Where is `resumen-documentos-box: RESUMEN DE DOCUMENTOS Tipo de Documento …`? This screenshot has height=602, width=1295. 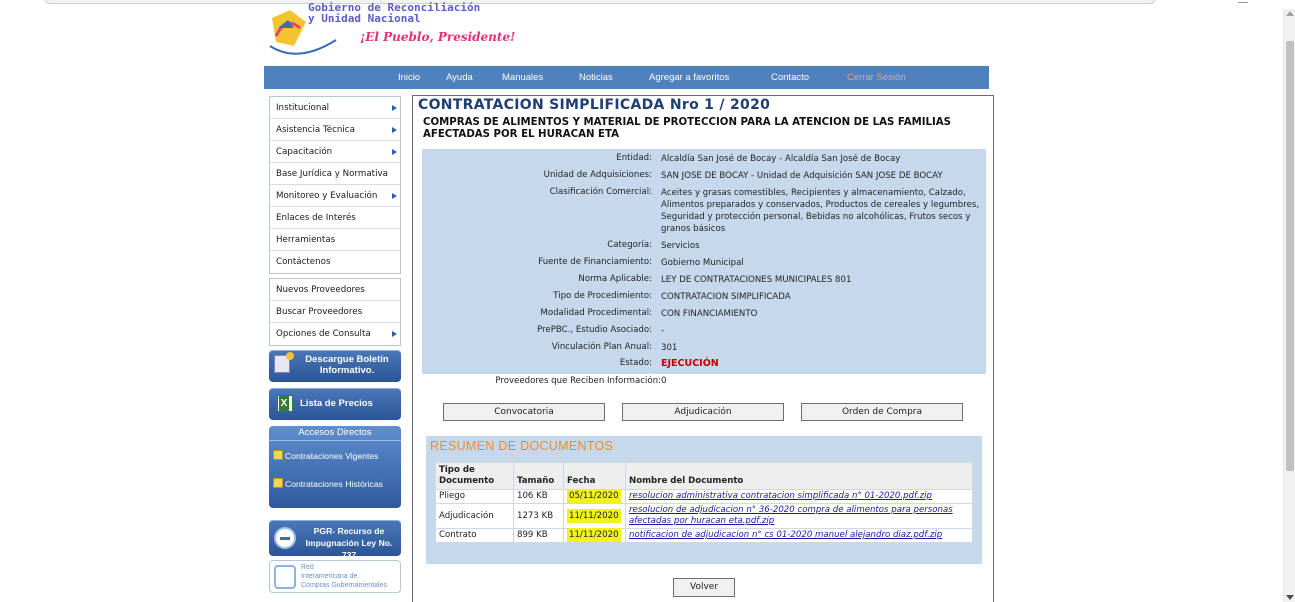 resumen-documentos-box: RESUMEN DE DOCUMENTOS Tipo de Documento … is located at coordinates (704, 500).